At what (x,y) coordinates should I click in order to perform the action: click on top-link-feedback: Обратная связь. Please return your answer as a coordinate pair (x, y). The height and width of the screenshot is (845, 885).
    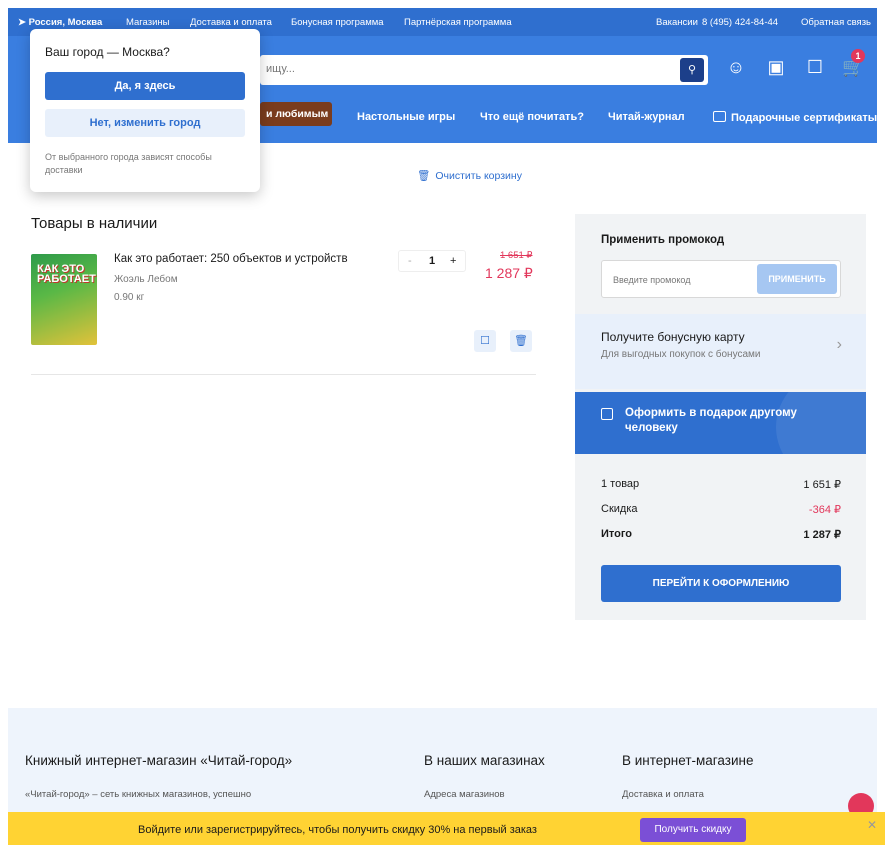
    Looking at the image, I should click on (836, 22).